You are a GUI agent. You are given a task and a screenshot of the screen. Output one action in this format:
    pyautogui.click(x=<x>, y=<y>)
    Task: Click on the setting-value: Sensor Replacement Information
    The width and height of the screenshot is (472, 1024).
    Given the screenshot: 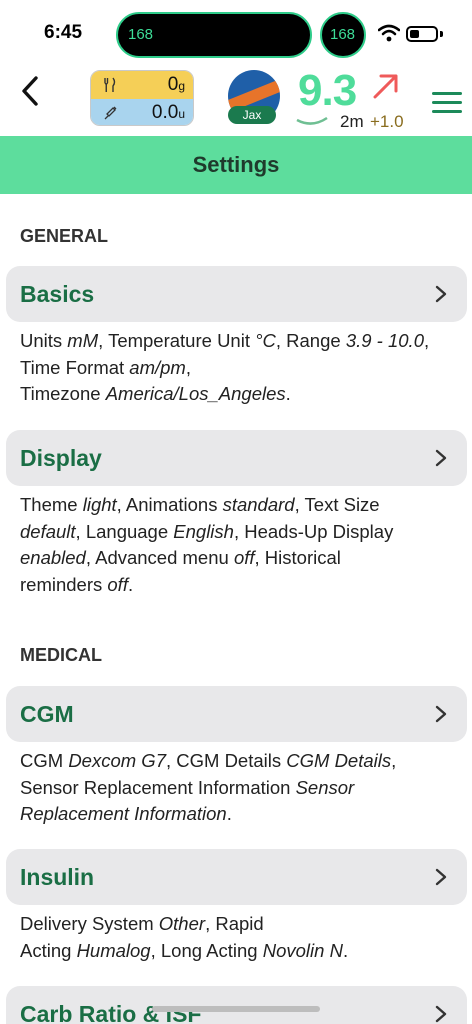 What is the action you would take?
    pyautogui.click(x=187, y=800)
    